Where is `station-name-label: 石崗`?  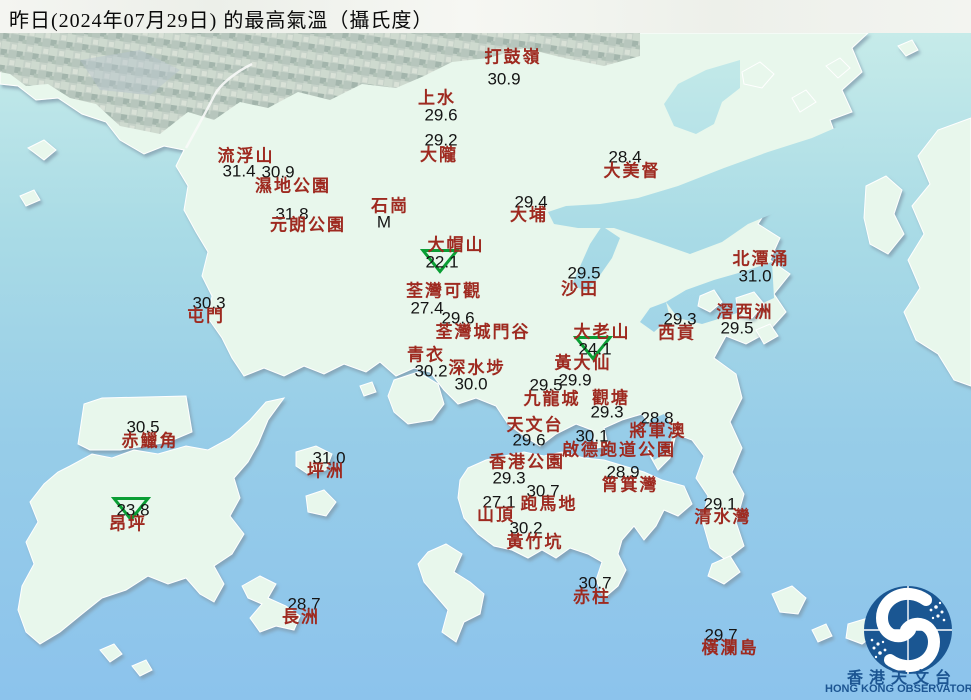 station-name-label: 石崗 is located at coordinates (390, 206).